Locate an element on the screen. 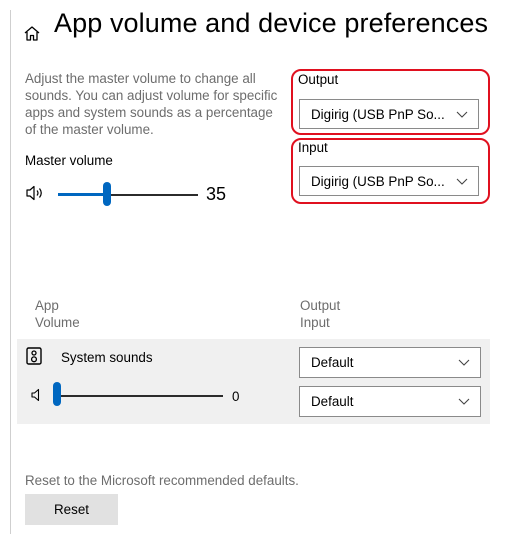 The height and width of the screenshot is (534, 514). input-column-label: Input is located at coordinates (315, 322).